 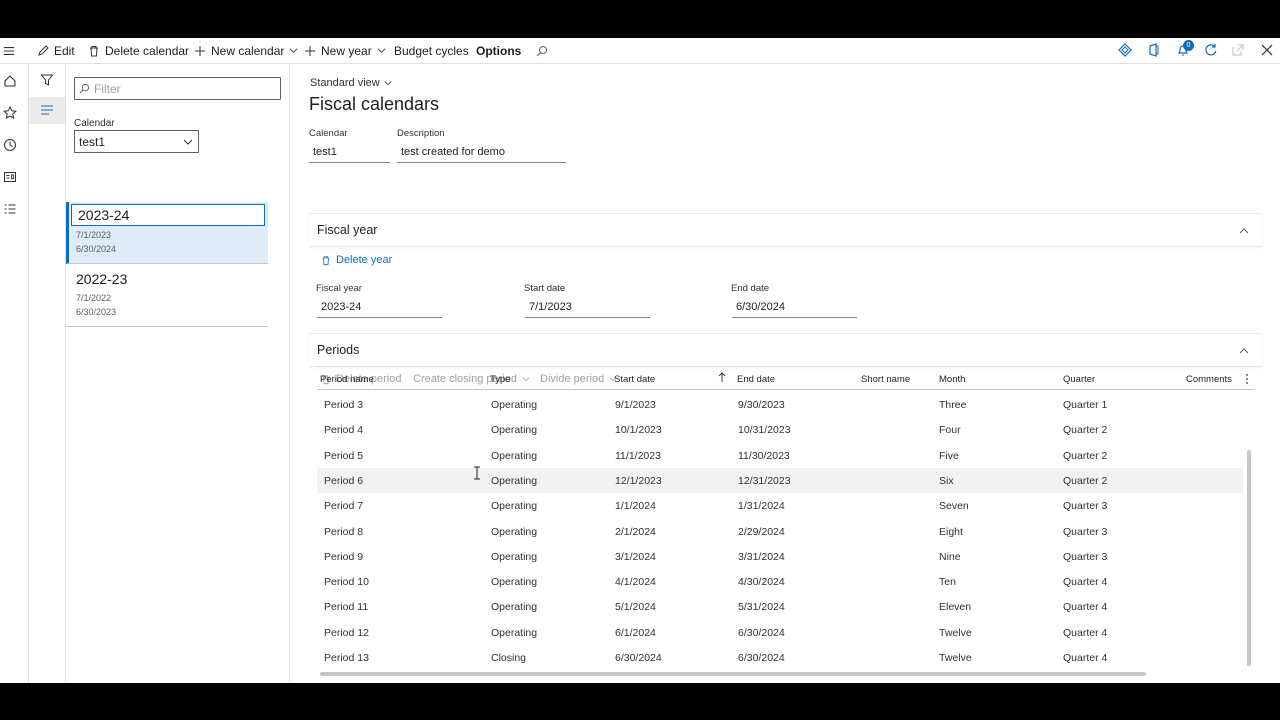 I want to click on cell-start-date: 4/1/2024, so click(x=635, y=582).